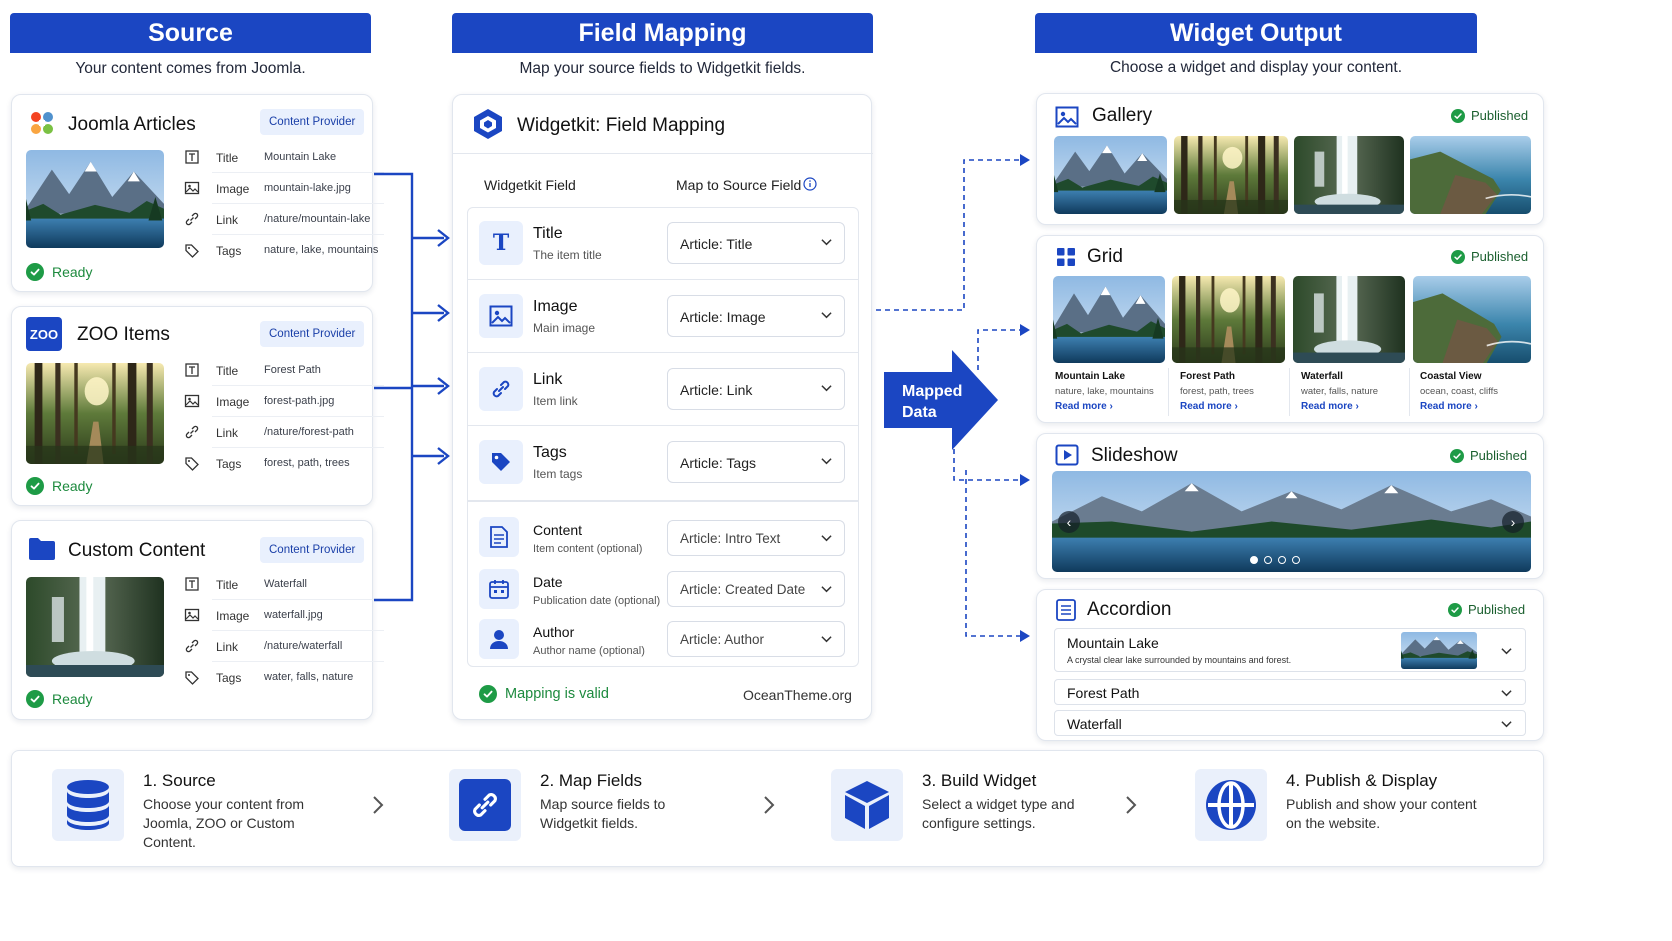 This screenshot has height=941, width=1672. I want to click on field-row-image: Image forest-path.jpg, so click(284, 402).